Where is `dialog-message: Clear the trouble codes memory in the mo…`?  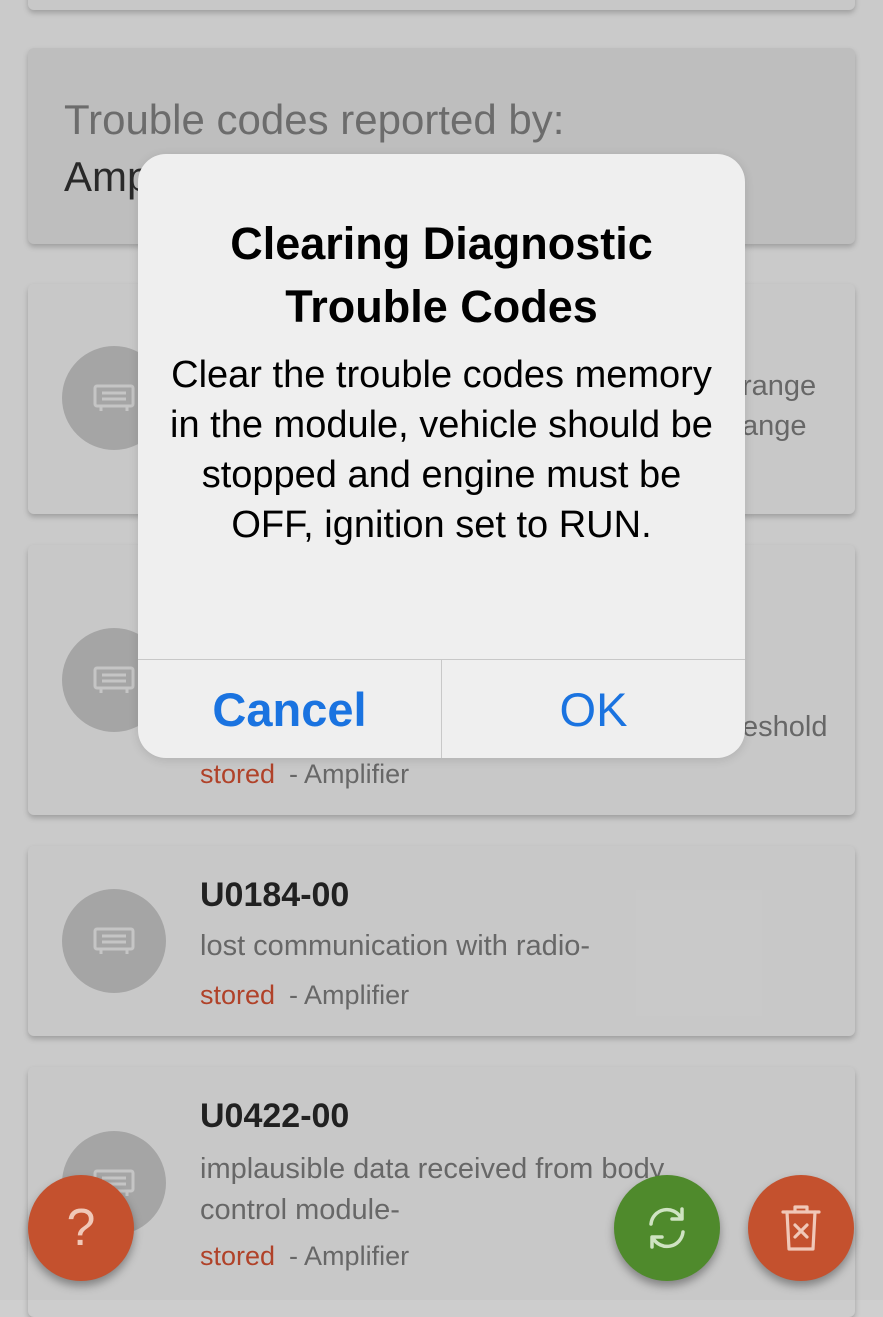 dialog-message: Clear the trouble codes memory in the mo… is located at coordinates (441, 450).